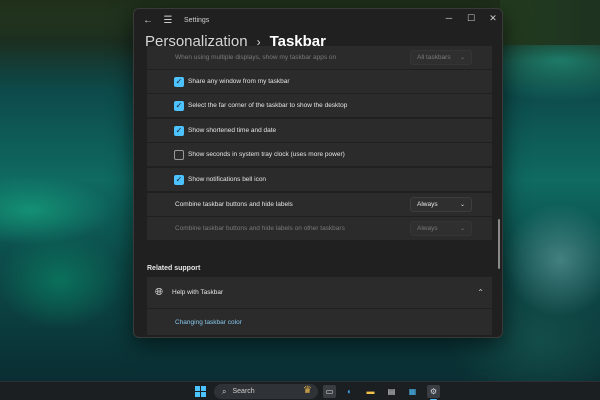 This screenshot has width=600, height=400. I want to click on checkbox-label: Show shortened time and date, so click(232, 130).